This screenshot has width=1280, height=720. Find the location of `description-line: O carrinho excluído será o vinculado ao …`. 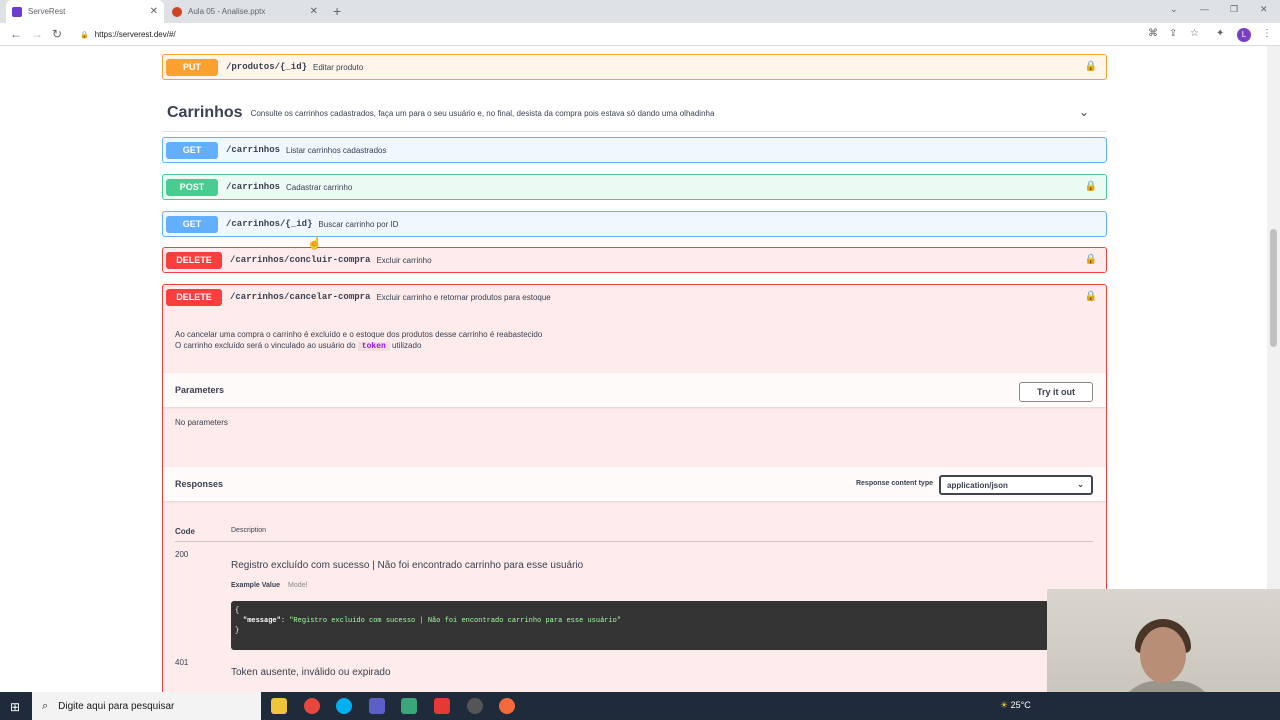

description-line: O carrinho excluído será o vinculado ao … is located at coordinates (358, 346).